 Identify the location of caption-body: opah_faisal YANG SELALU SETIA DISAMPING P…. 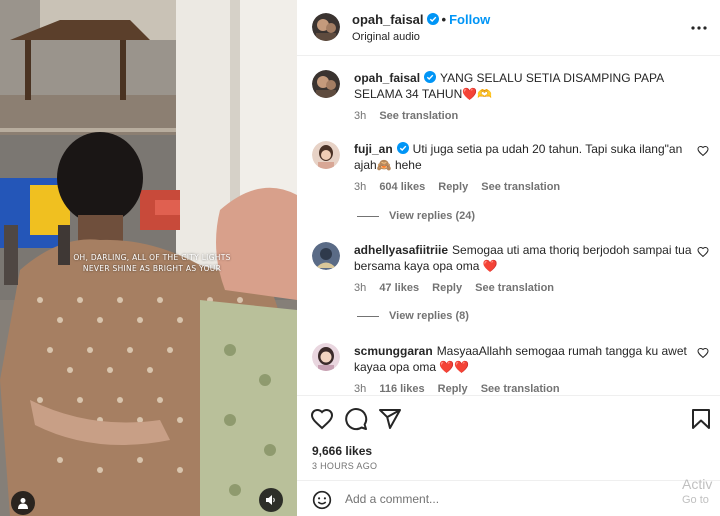
(526, 97).